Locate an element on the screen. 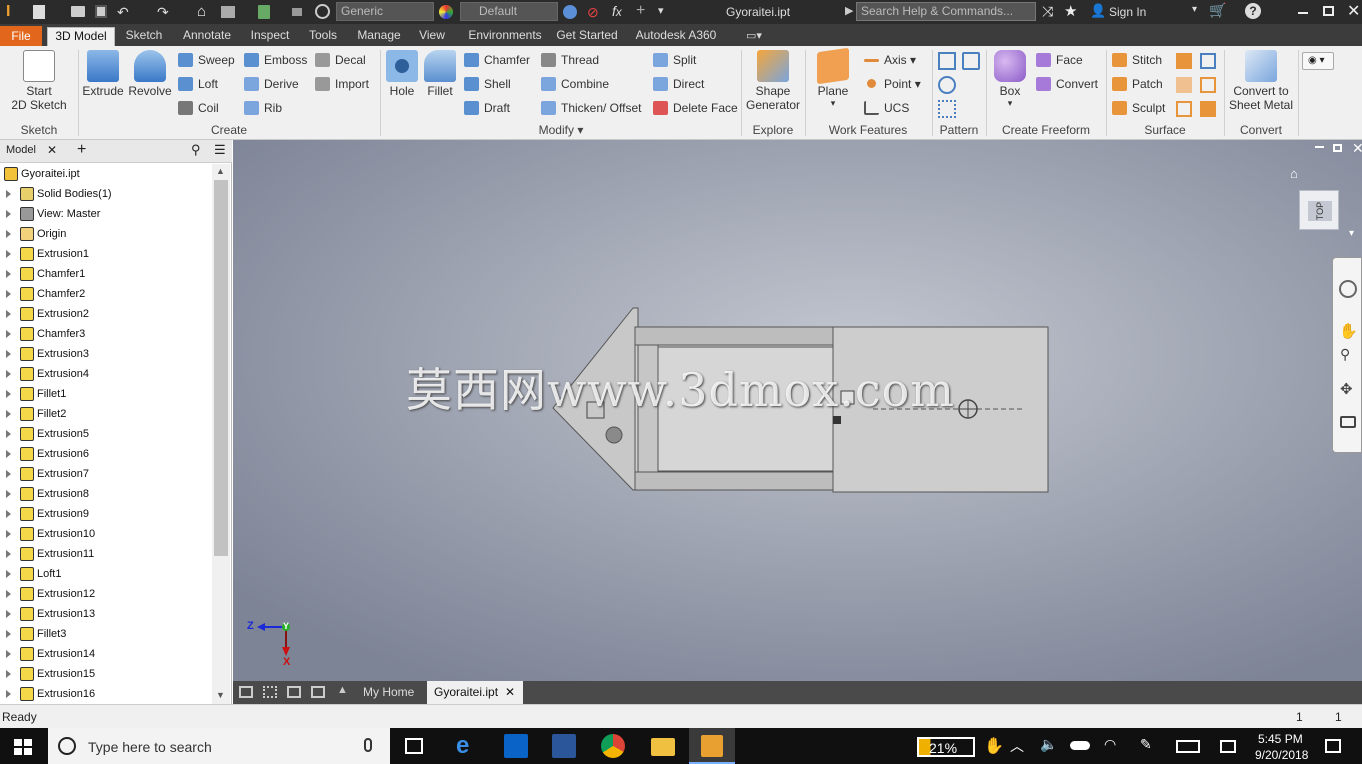  tree-item-extrusion2: Extrusion2 is located at coordinates (106, 314).